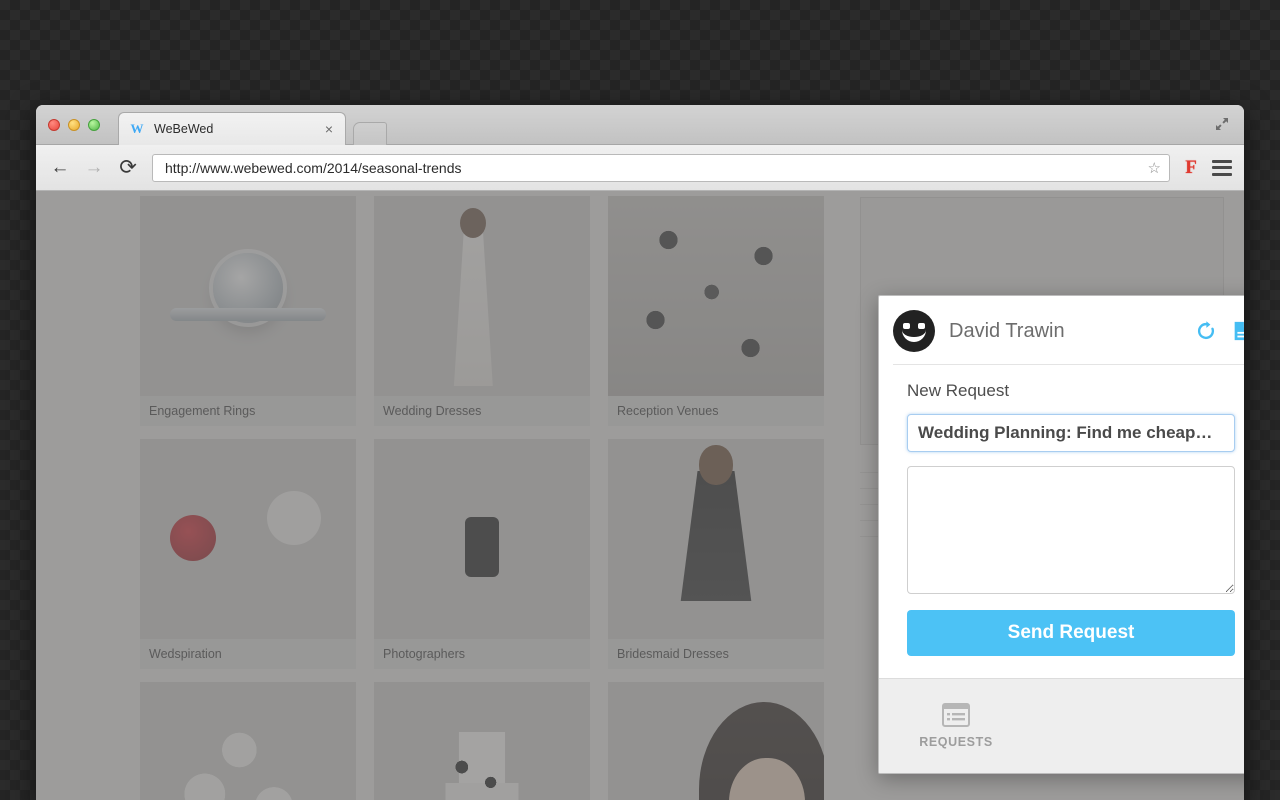 The height and width of the screenshot is (800, 1280). What do you see at coordinates (956, 715) in the screenshot?
I see `list-icon` at bounding box center [956, 715].